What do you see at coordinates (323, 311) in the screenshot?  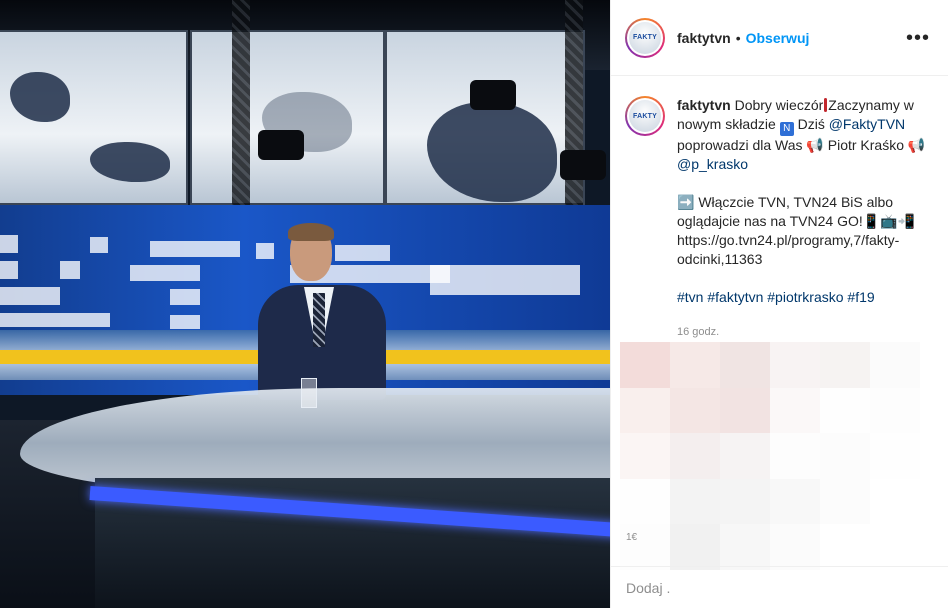 I see `news-presenter` at bounding box center [323, 311].